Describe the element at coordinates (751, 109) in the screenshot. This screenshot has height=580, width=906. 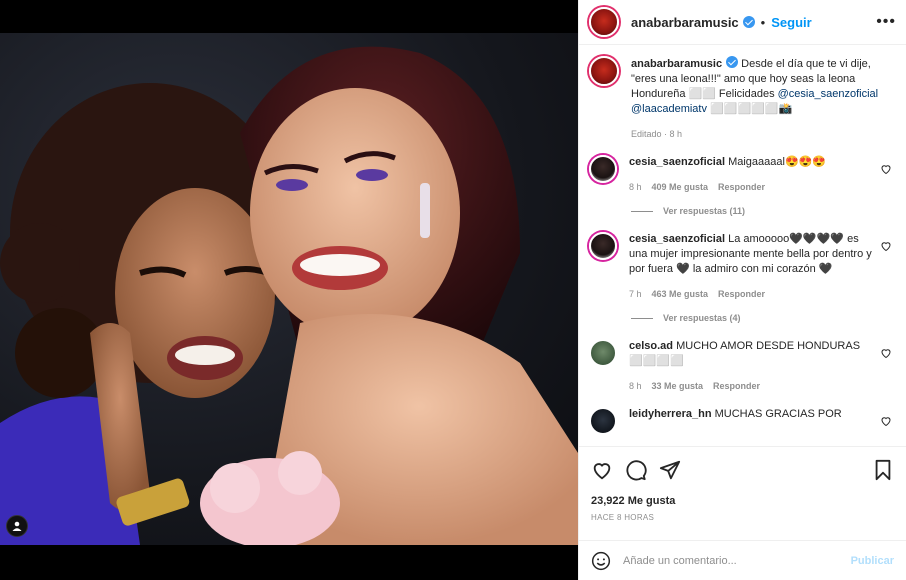
I see `caption-emojis: ⬜⬜⬜⬜⬜📸` at that location.